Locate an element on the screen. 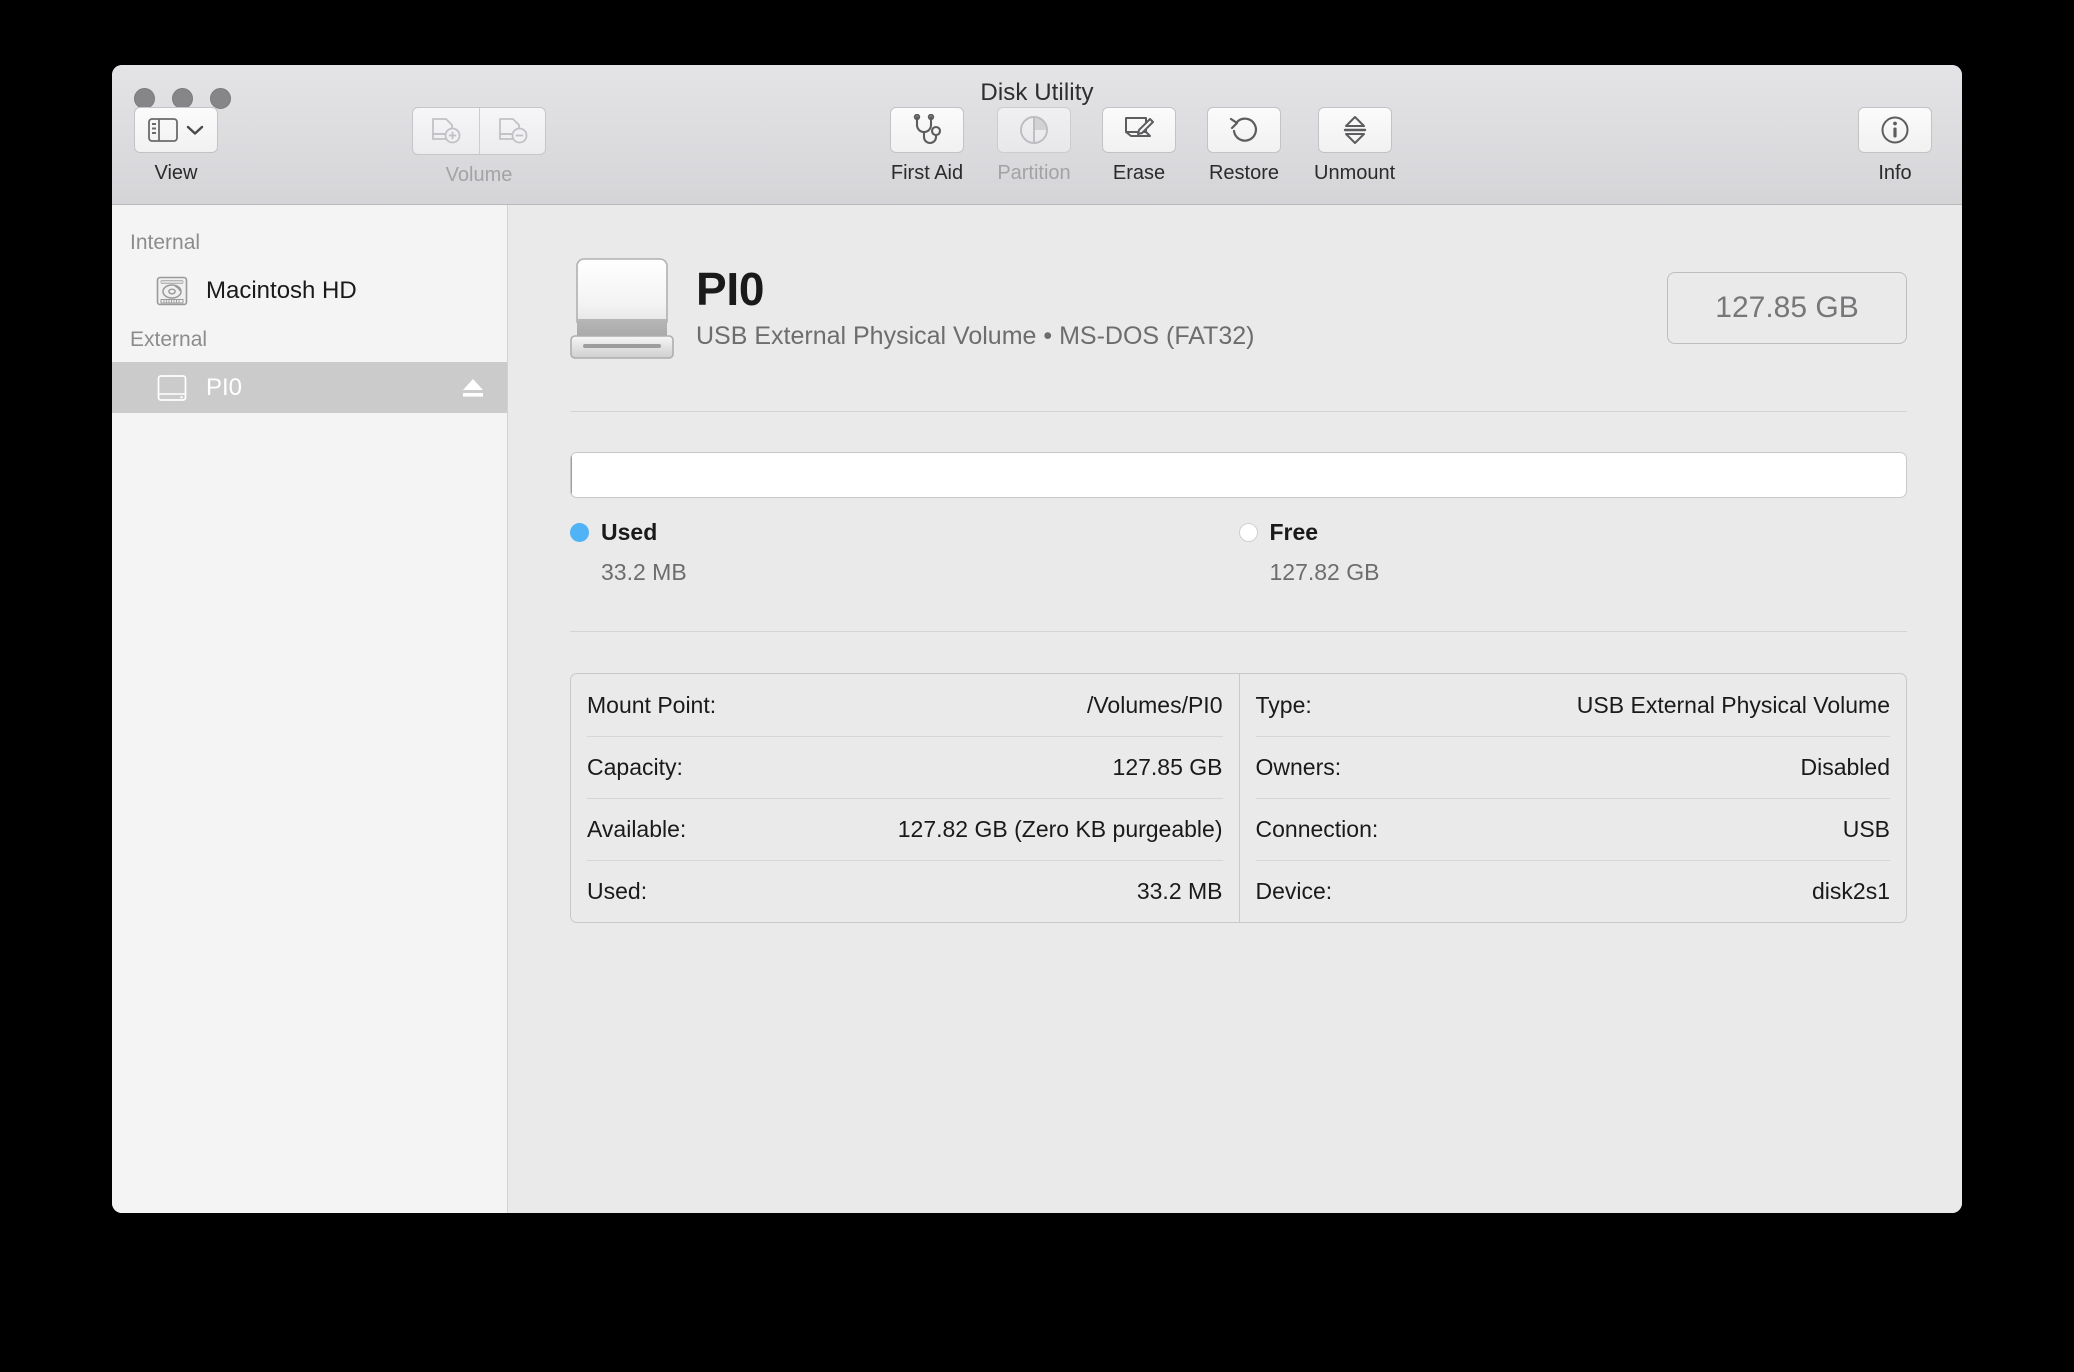 The image size is (2074, 1372). restore-button is located at coordinates (1244, 130).